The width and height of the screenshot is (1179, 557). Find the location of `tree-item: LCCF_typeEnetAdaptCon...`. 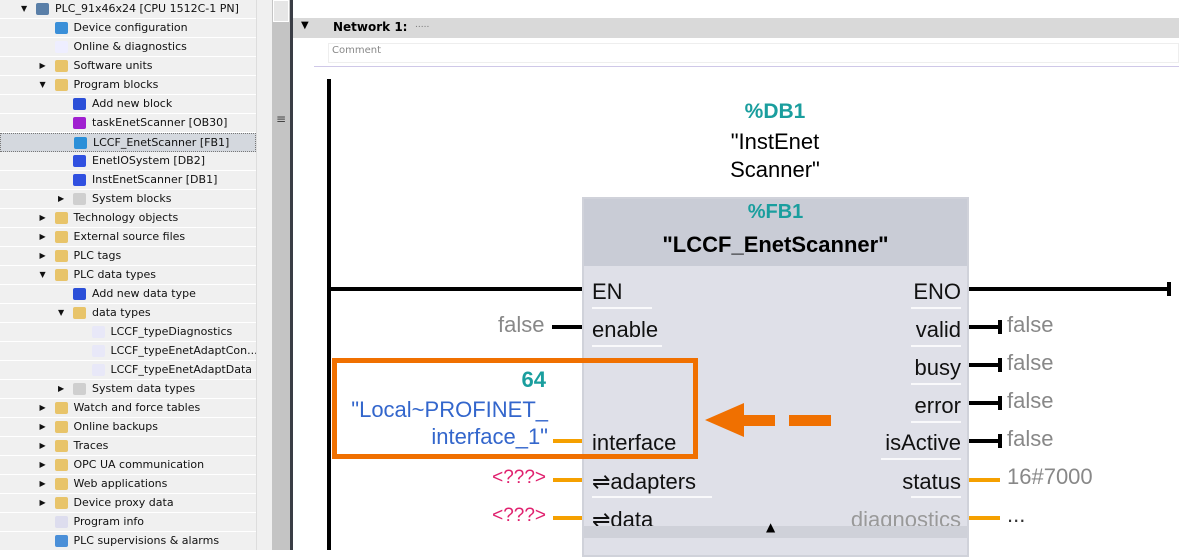

tree-item: LCCF_typeEnetAdaptCon... is located at coordinates (128, 351).